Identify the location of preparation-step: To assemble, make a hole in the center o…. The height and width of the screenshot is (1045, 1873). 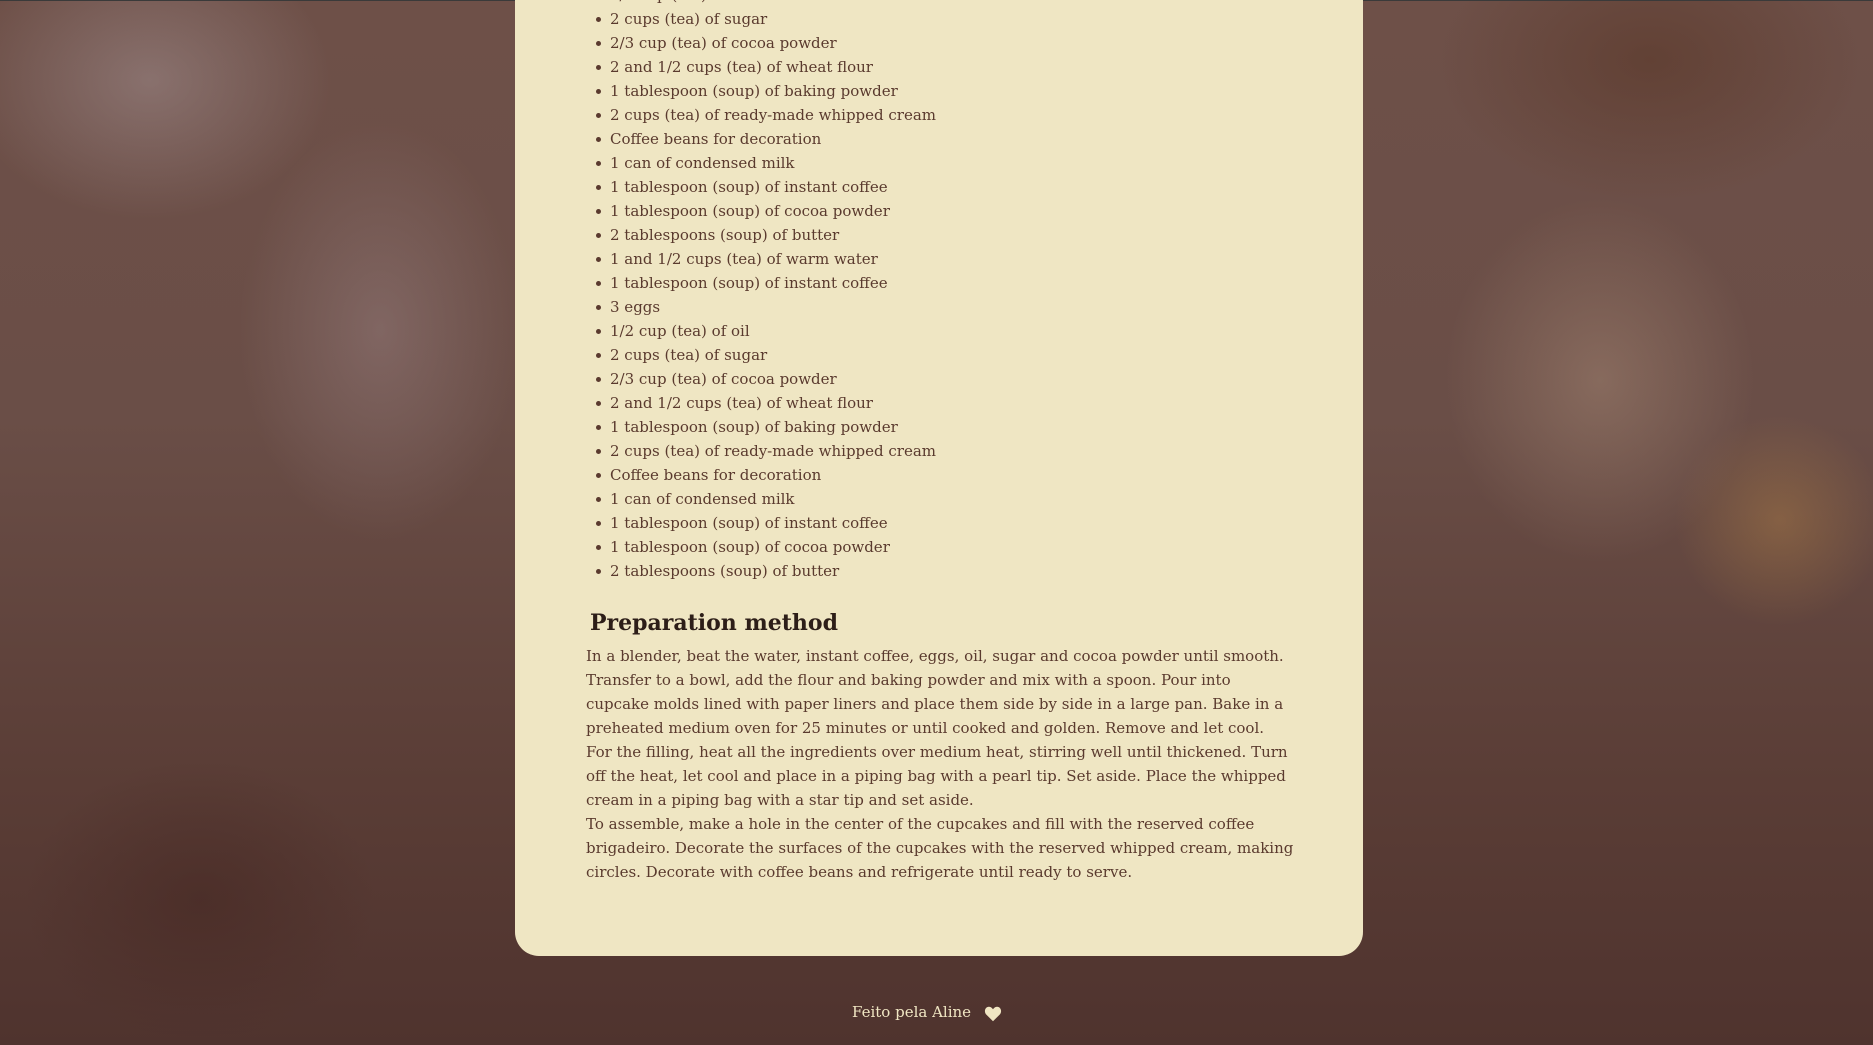
(940, 848).